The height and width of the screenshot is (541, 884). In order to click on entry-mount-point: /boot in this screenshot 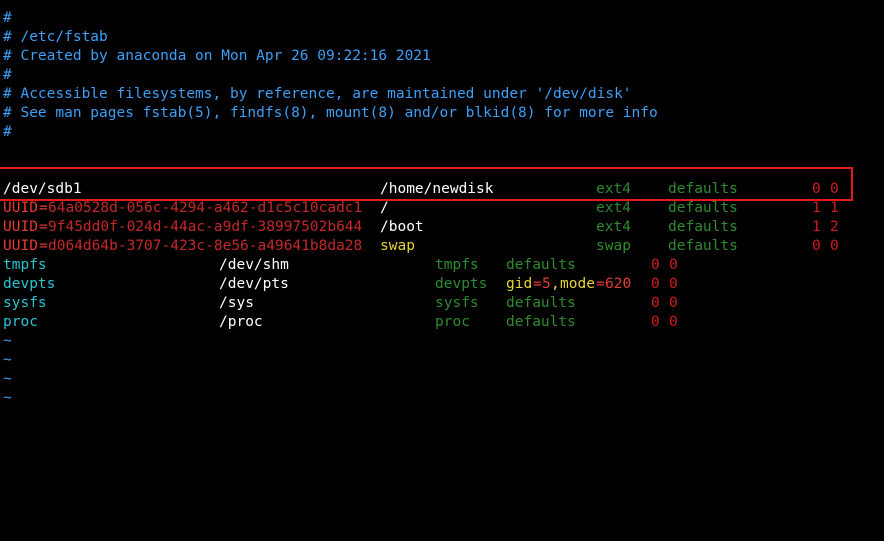, I will do `click(402, 227)`.